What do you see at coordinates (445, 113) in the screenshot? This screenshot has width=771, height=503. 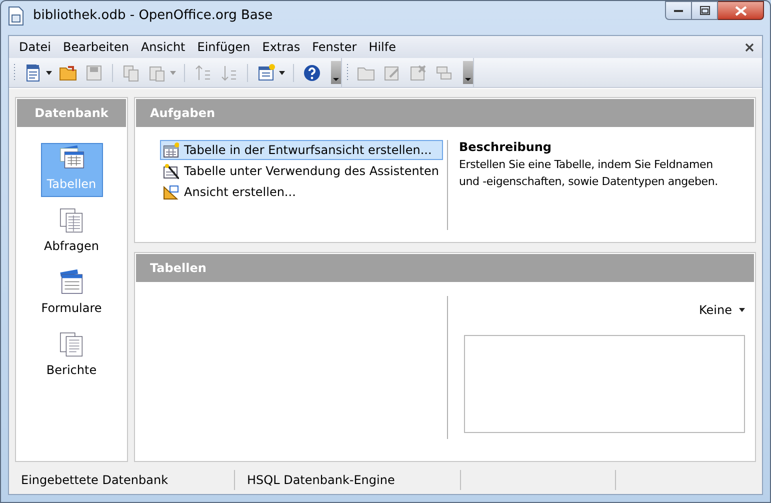 I see `panel-header: Aufgaben` at bounding box center [445, 113].